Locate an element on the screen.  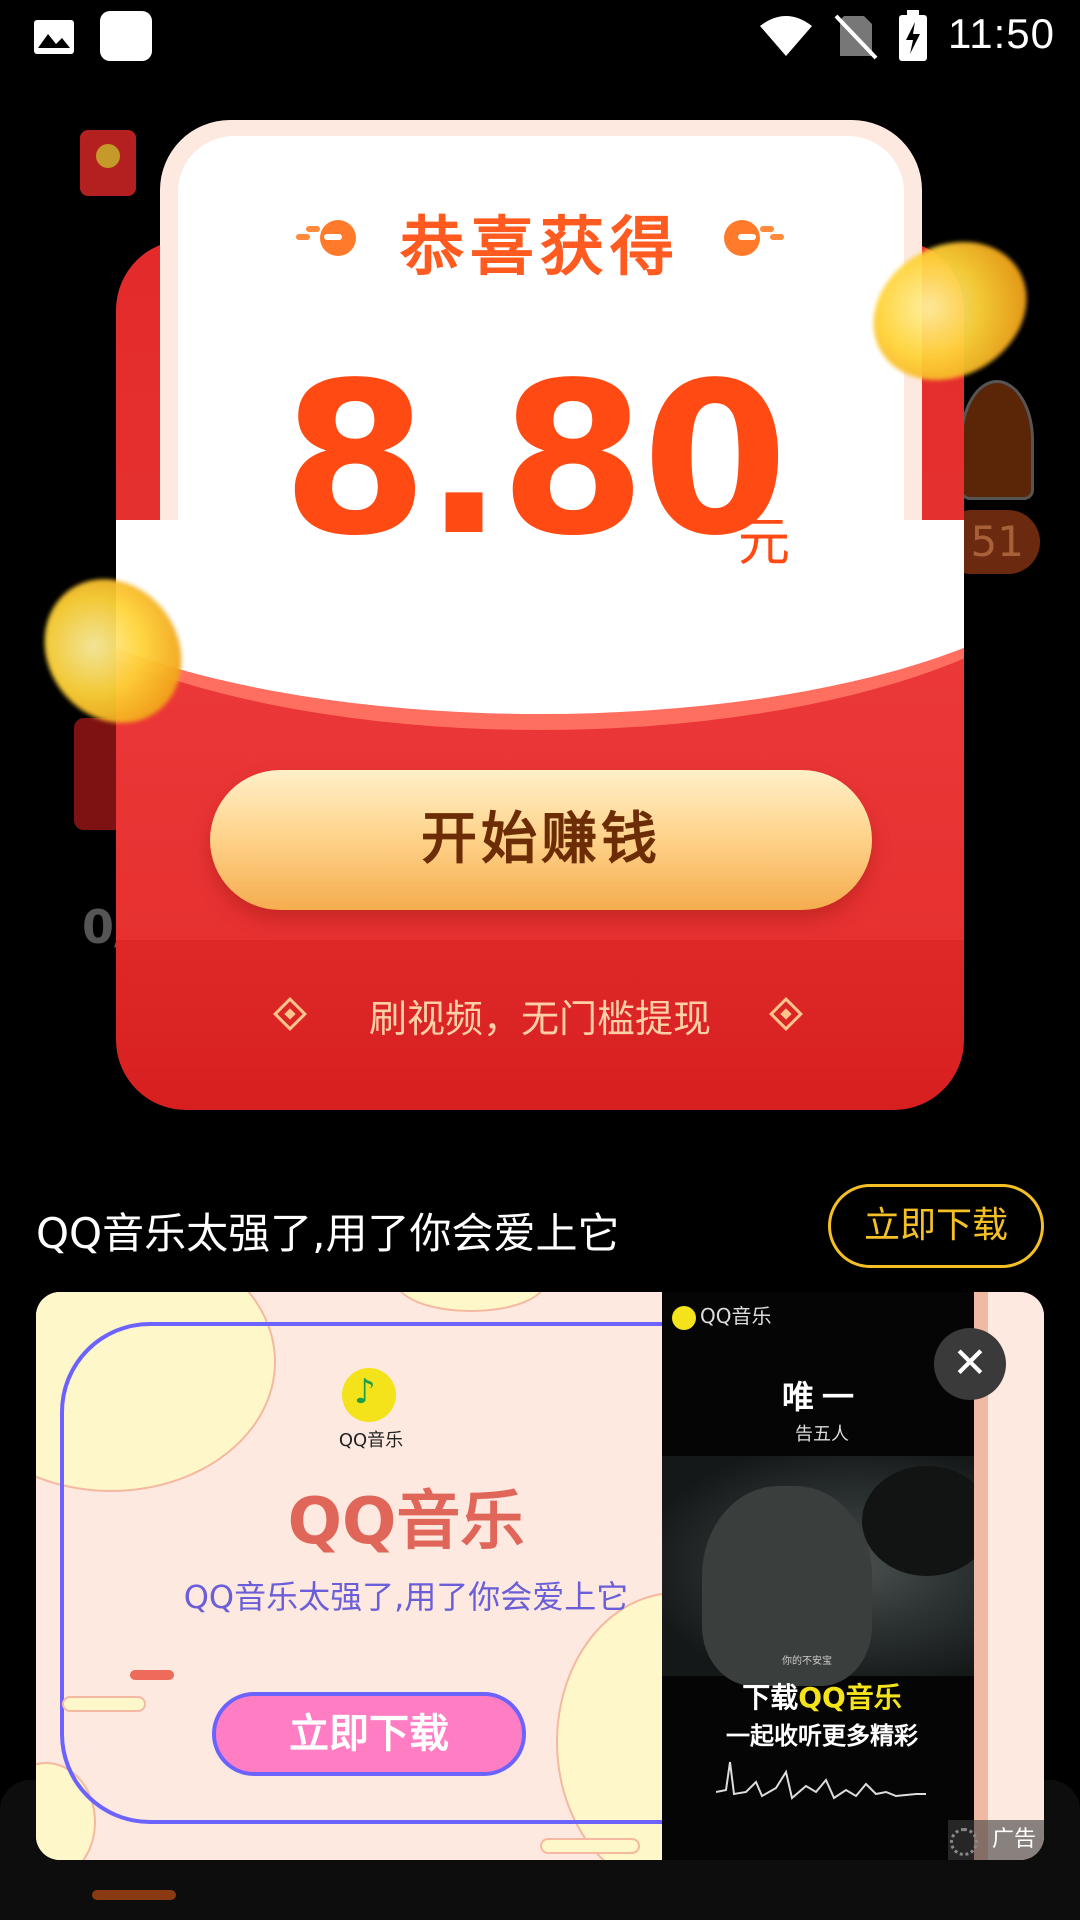
ad-close-button: ✕ is located at coordinates (970, 1364).